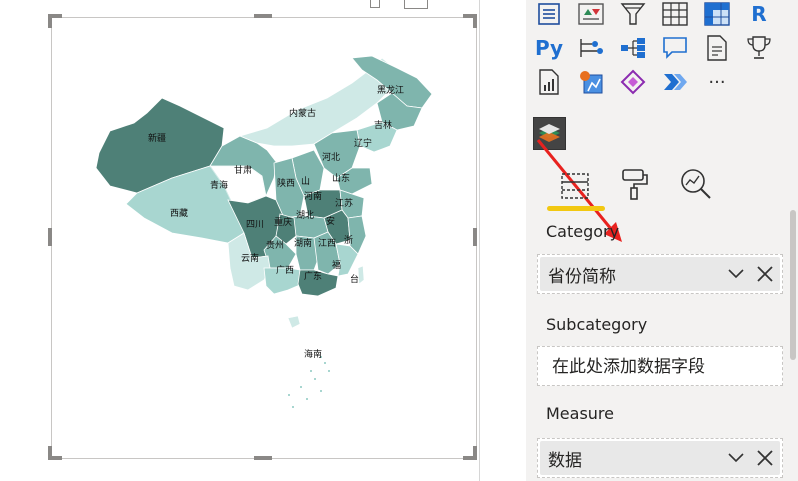 The height and width of the screenshot is (481, 798). Describe the element at coordinates (582, 277) in the screenshot. I see `category-field-name: 省份简称` at that location.